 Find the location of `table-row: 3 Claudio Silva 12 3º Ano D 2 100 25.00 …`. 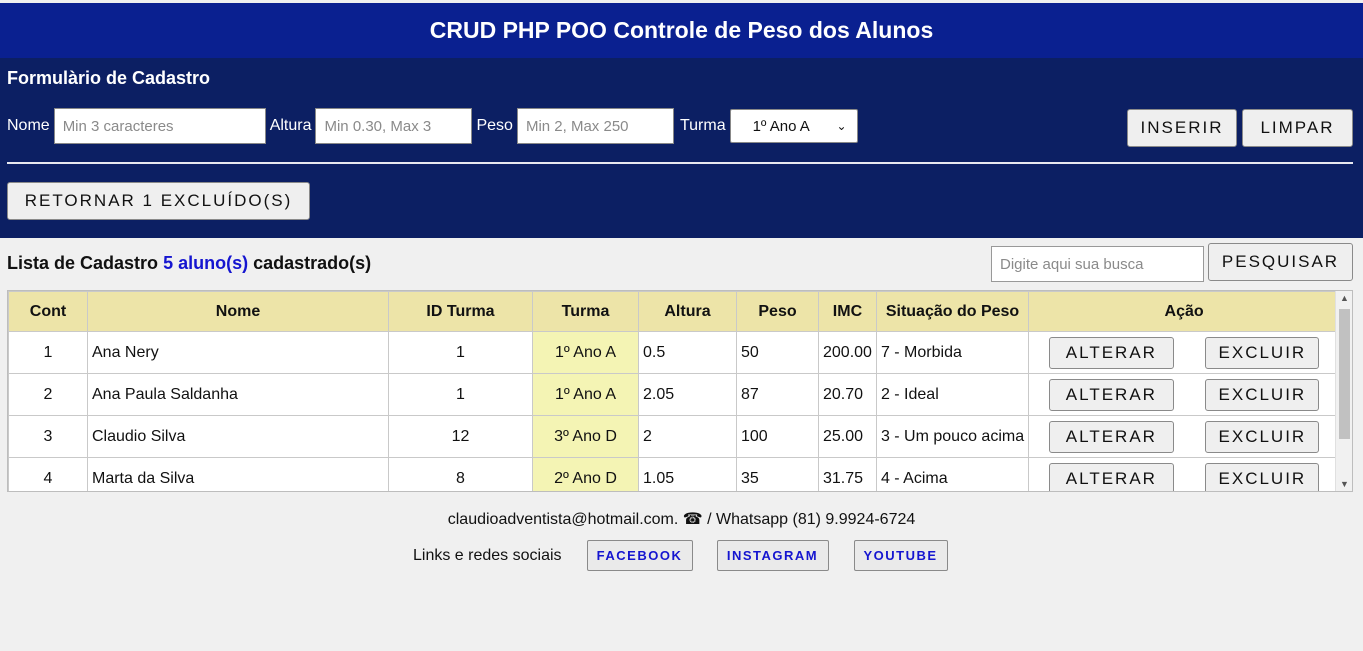

table-row: 3 Claudio Silva 12 3º Ano D 2 100 25.00 … is located at coordinates (674, 436).